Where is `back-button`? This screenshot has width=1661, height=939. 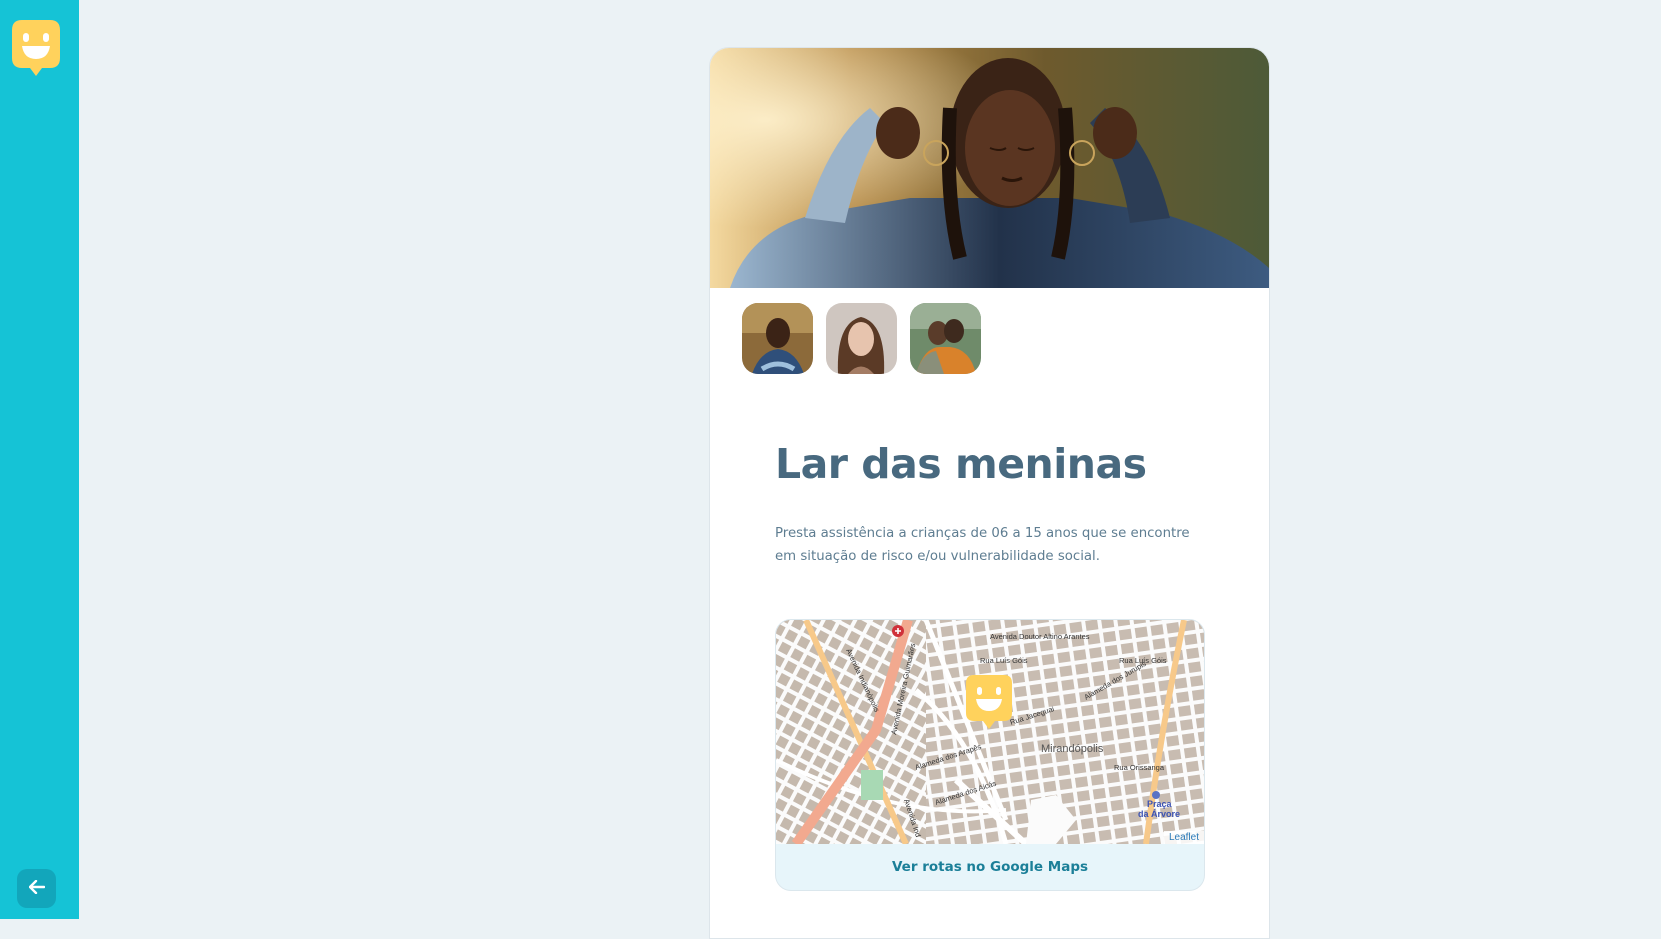
back-button is located at coordinates (36, 888).